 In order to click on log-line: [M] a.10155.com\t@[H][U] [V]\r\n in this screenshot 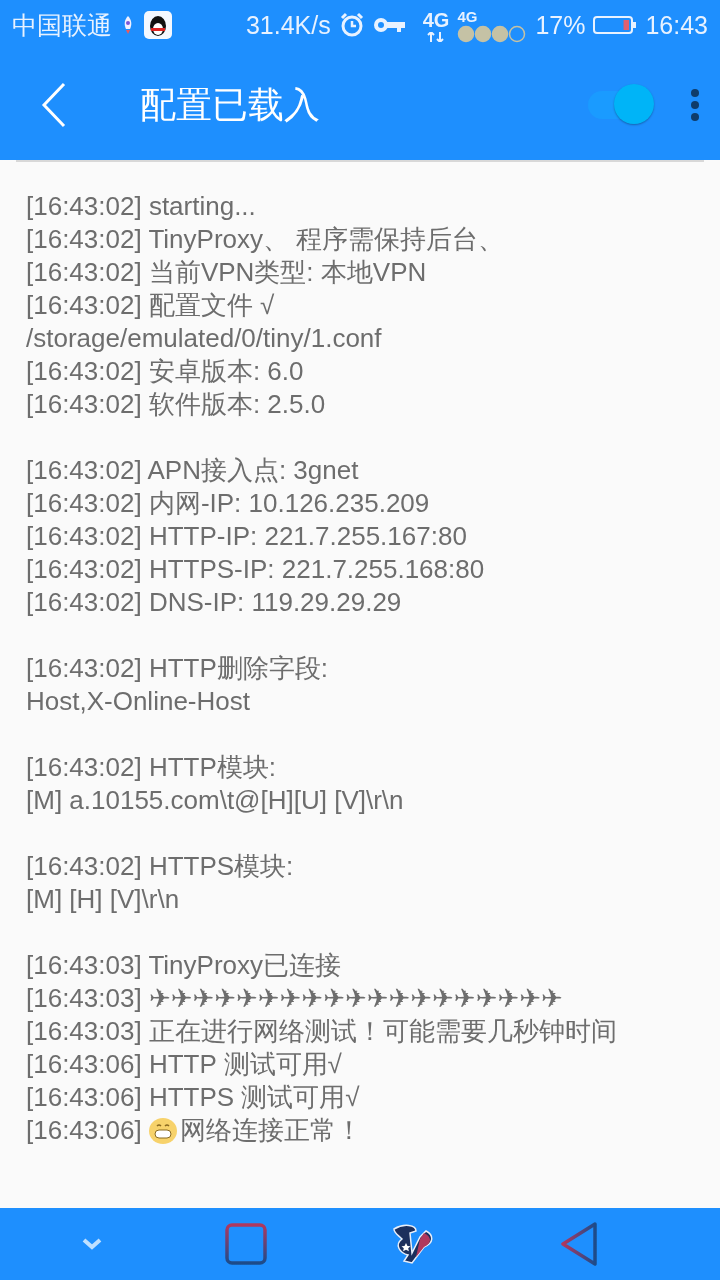, I will do `click(215, 800)`.